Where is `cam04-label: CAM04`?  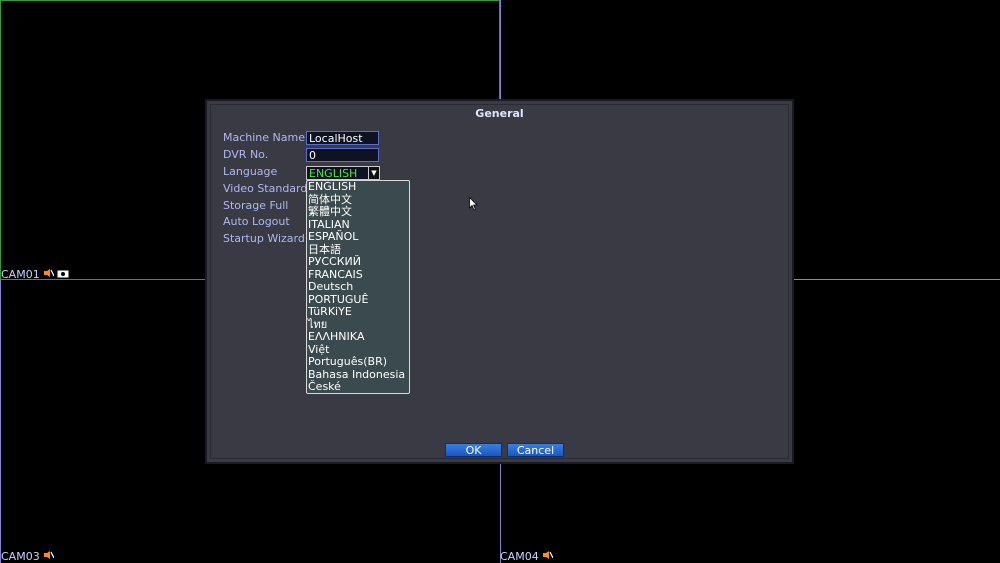 cam04-label: CAM04 is located at coordinates (527, 556).